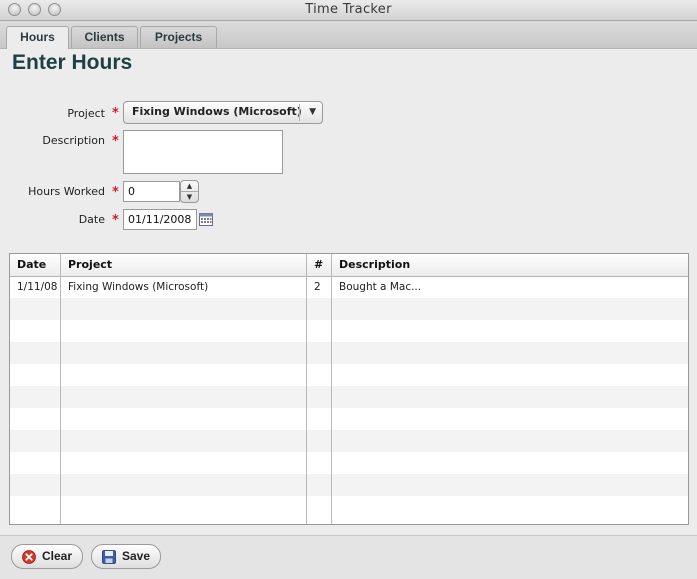 This screenshot has width=697, height=579. Describe the element at coordinates (206, 219) in the screenshot. I see `calendar-icon` at that location.